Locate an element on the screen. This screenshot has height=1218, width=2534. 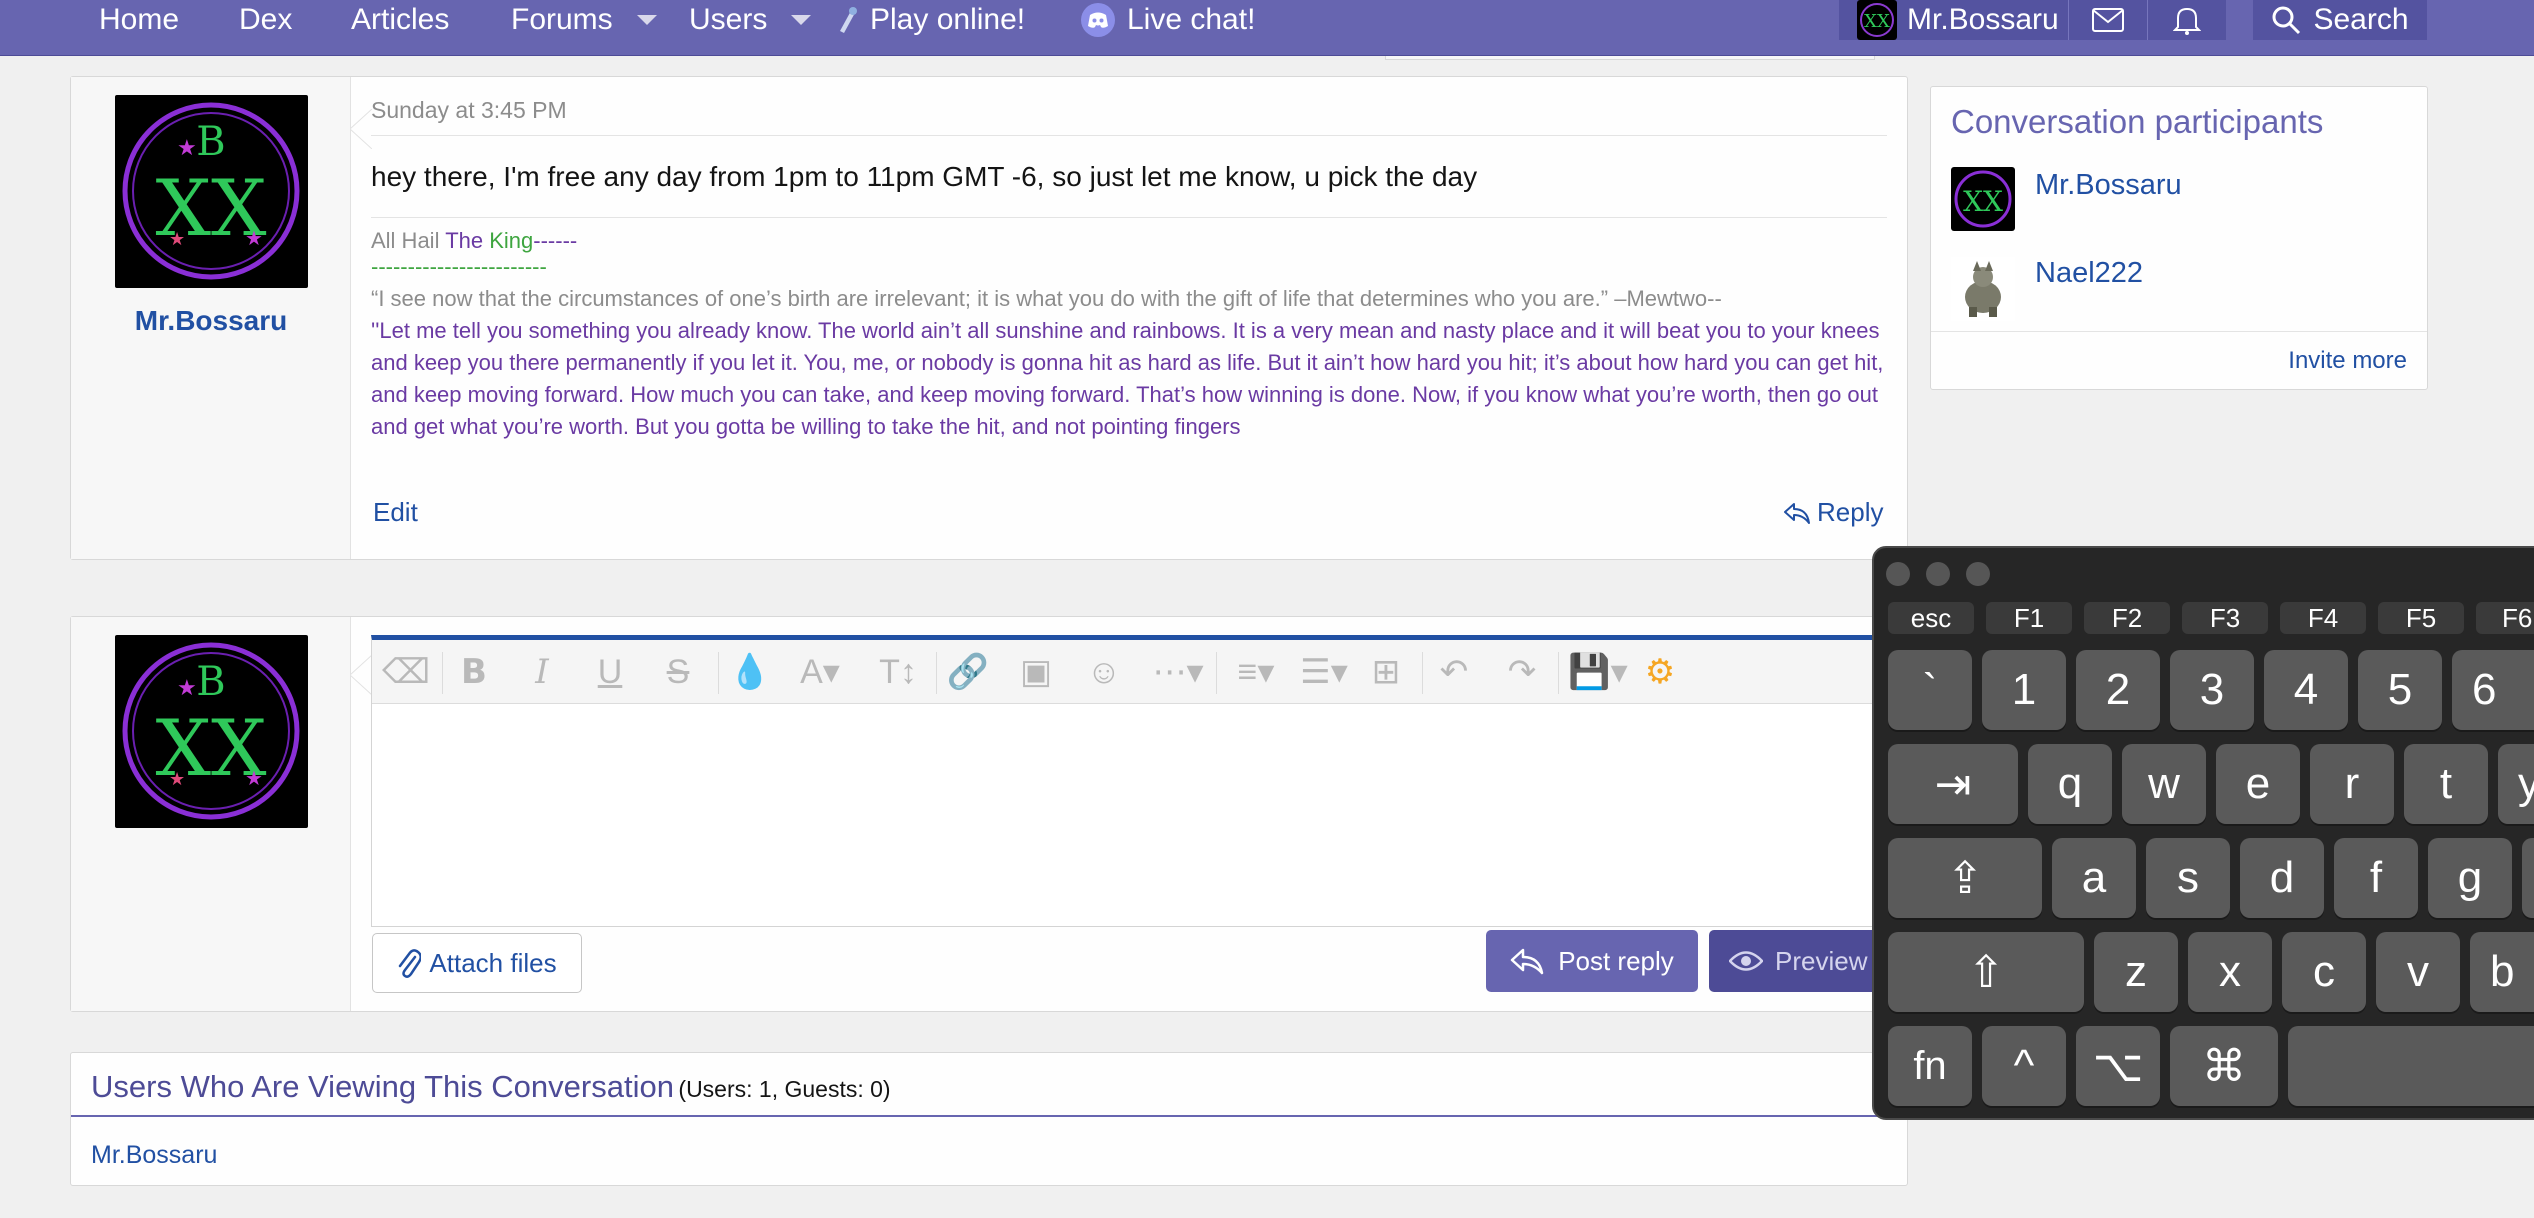
close-window-button is located at coordinates (1898, 574).